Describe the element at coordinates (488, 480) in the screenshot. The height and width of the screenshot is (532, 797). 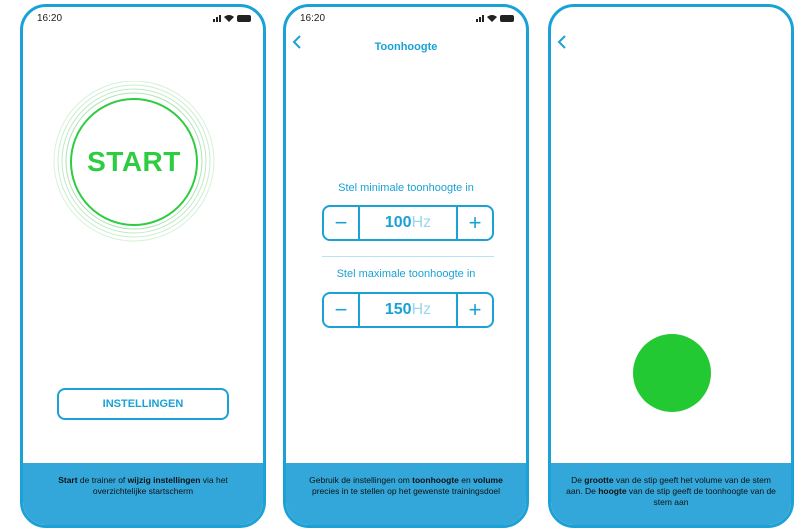
I see `caption-bold-volume: volume` at that location.